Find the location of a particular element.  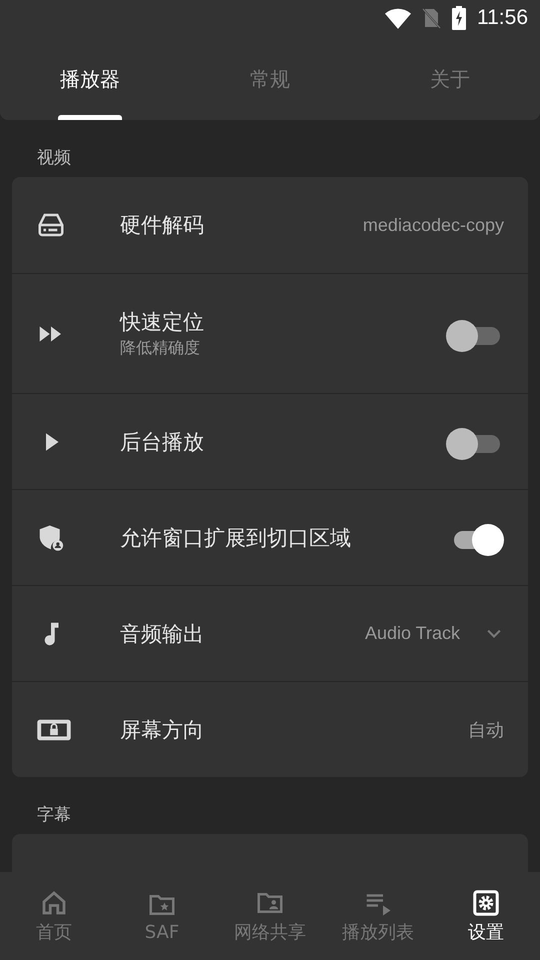

status-time: 11:56 is located at coordinates (502, 18).